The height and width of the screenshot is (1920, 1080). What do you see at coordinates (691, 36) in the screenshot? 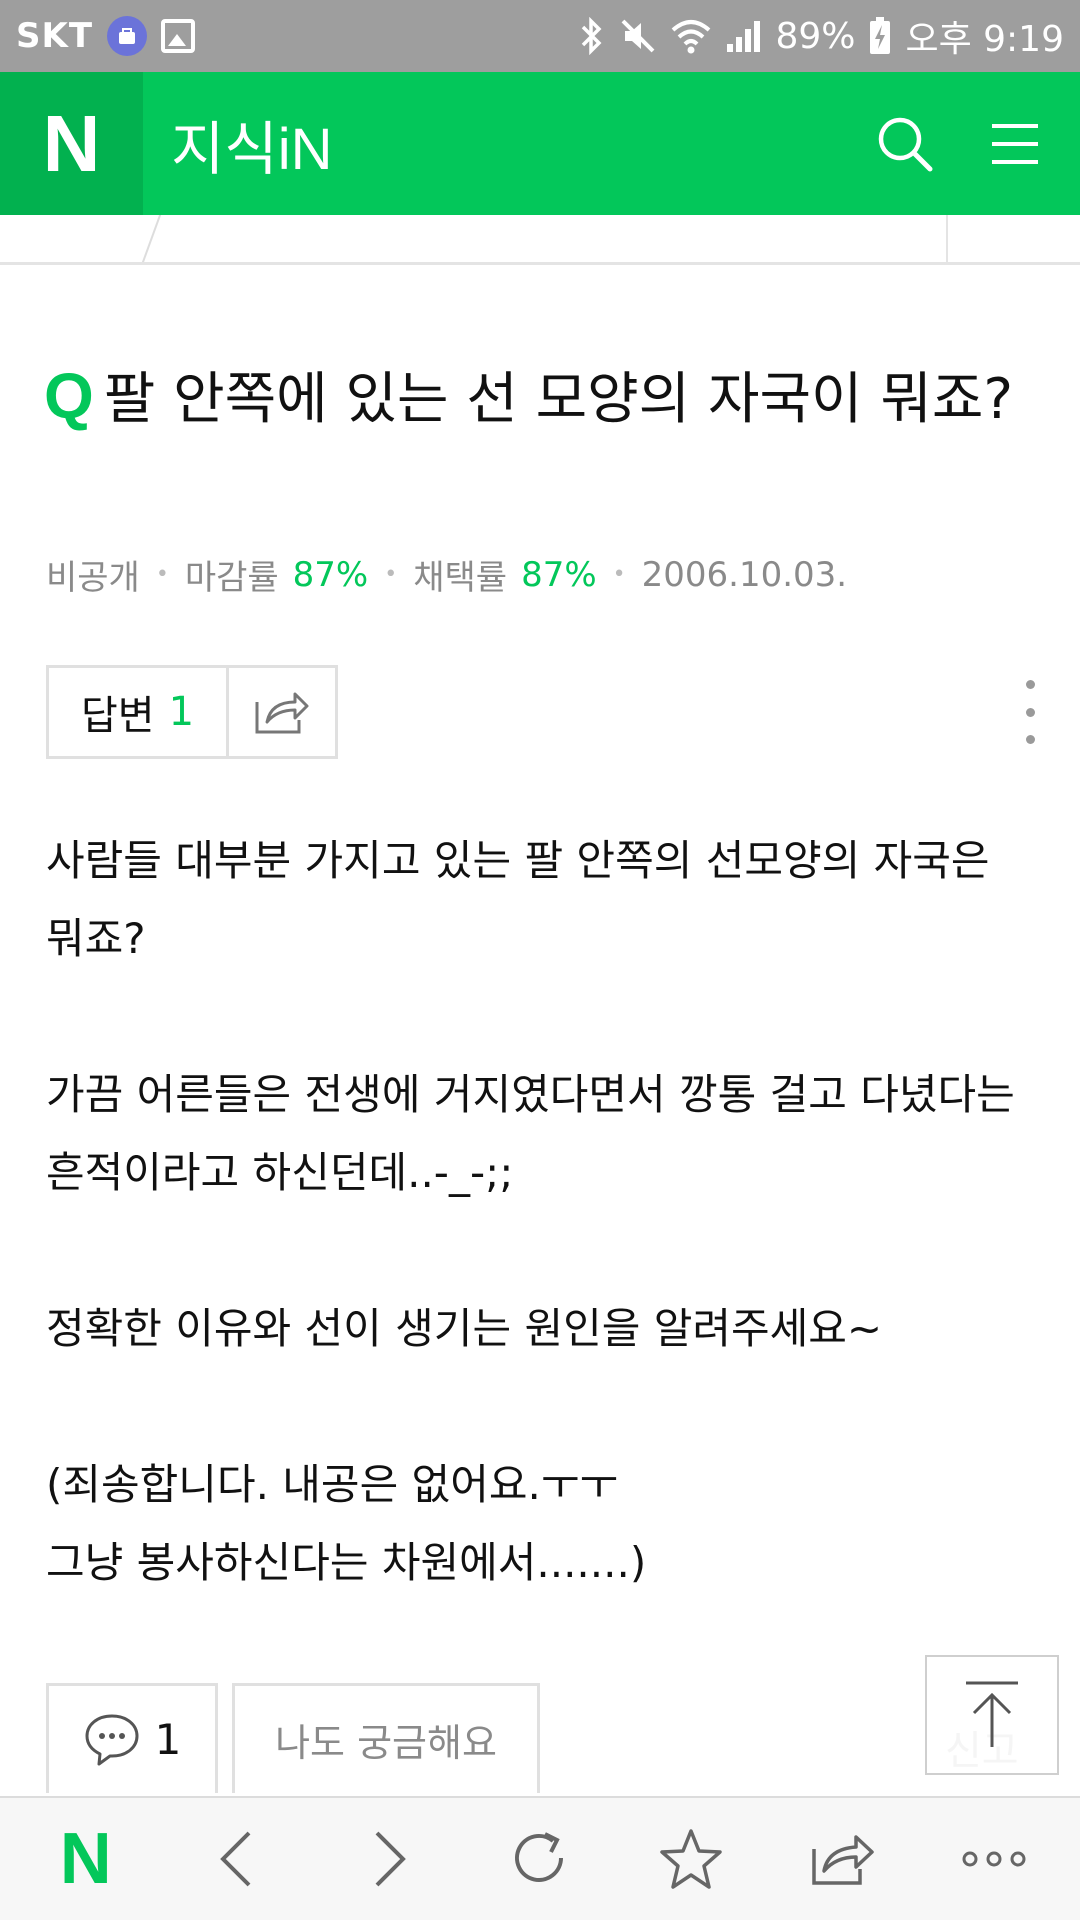
I see `wifi-icon` at bounding box center [691, 36].